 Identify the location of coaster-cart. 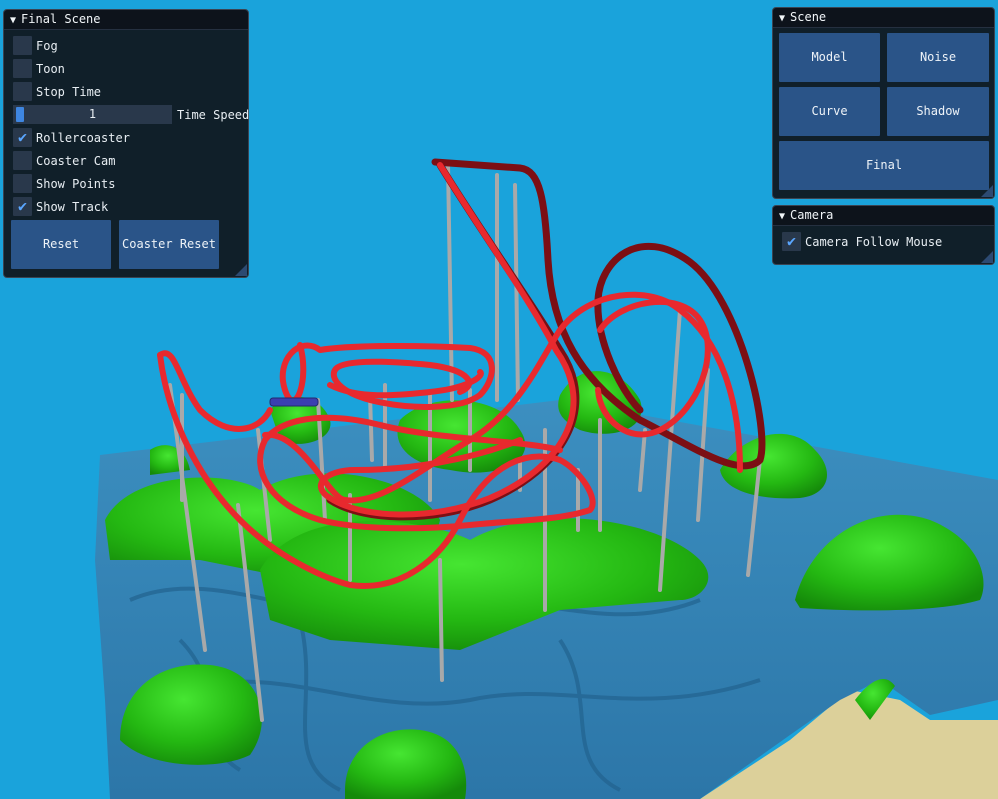
(294, 402).